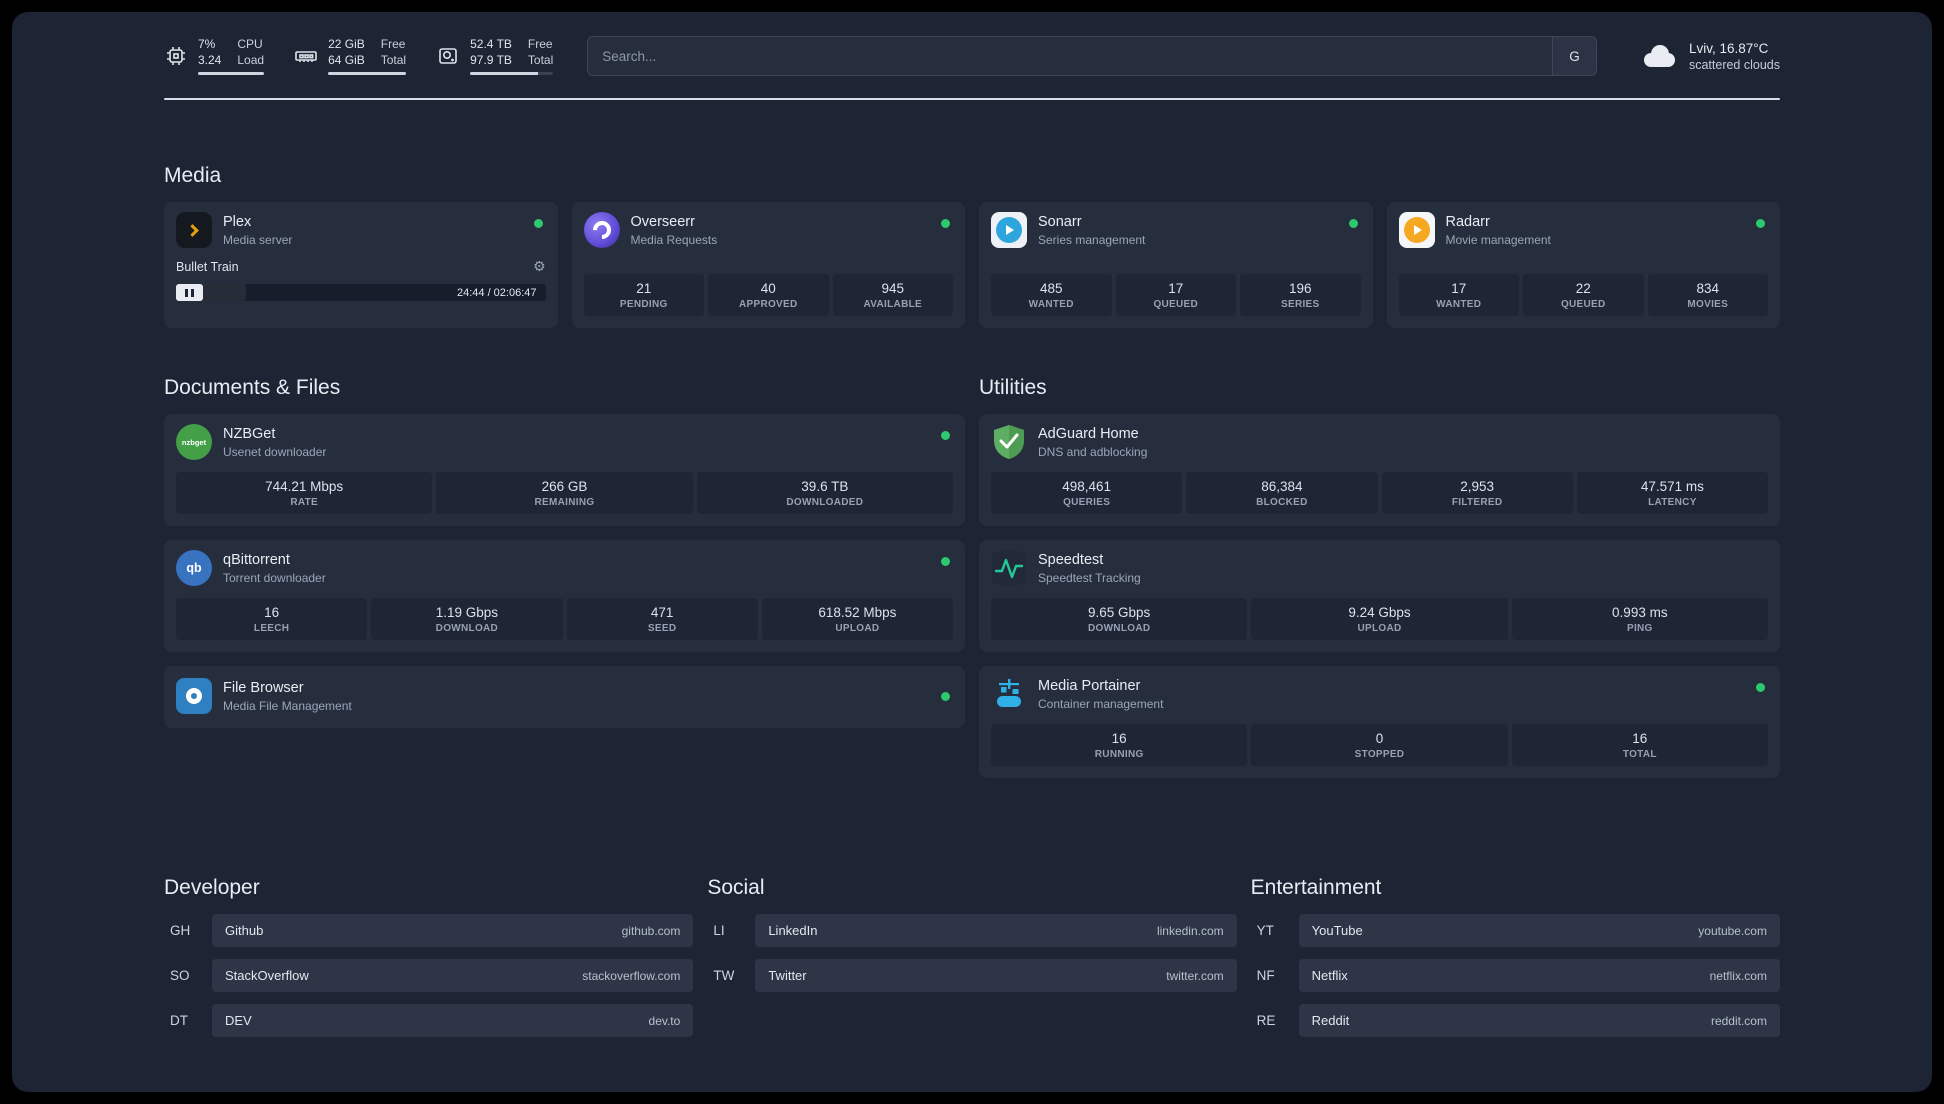  Describe the element at coordinates (1738, 975) in the screenshot. I see `bookmark-url: netflix.com` at that location.